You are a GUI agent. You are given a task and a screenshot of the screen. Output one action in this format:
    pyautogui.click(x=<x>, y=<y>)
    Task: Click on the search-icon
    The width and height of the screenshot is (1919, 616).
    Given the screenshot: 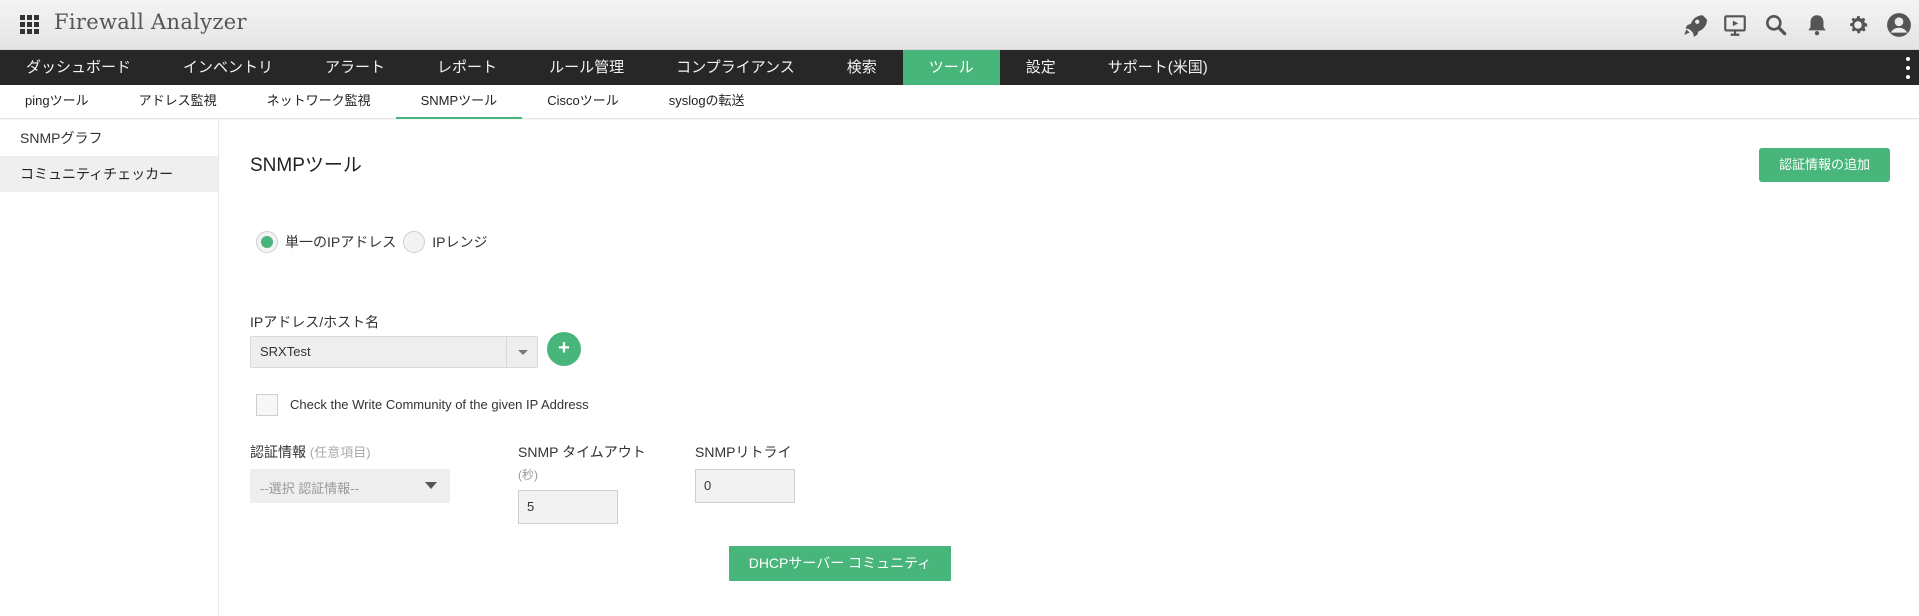 What is the action you would take?
    pyautogui.click(x=1776, y=25)
    